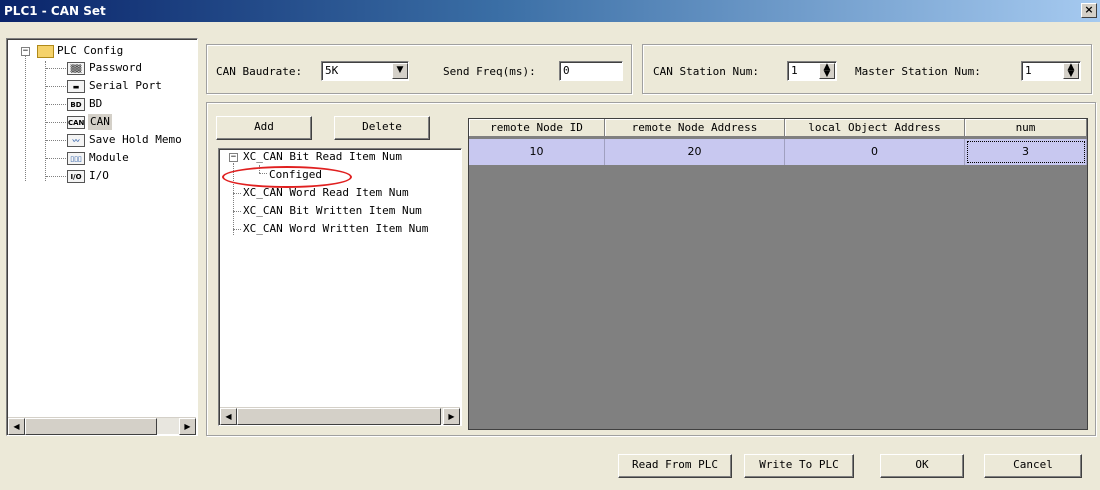 This screenshot has height=490, width=1100. Describe the element at coordinates (55, 11) in the screenshot. I see `window-title: PLC1 - CAN Set` at that location.